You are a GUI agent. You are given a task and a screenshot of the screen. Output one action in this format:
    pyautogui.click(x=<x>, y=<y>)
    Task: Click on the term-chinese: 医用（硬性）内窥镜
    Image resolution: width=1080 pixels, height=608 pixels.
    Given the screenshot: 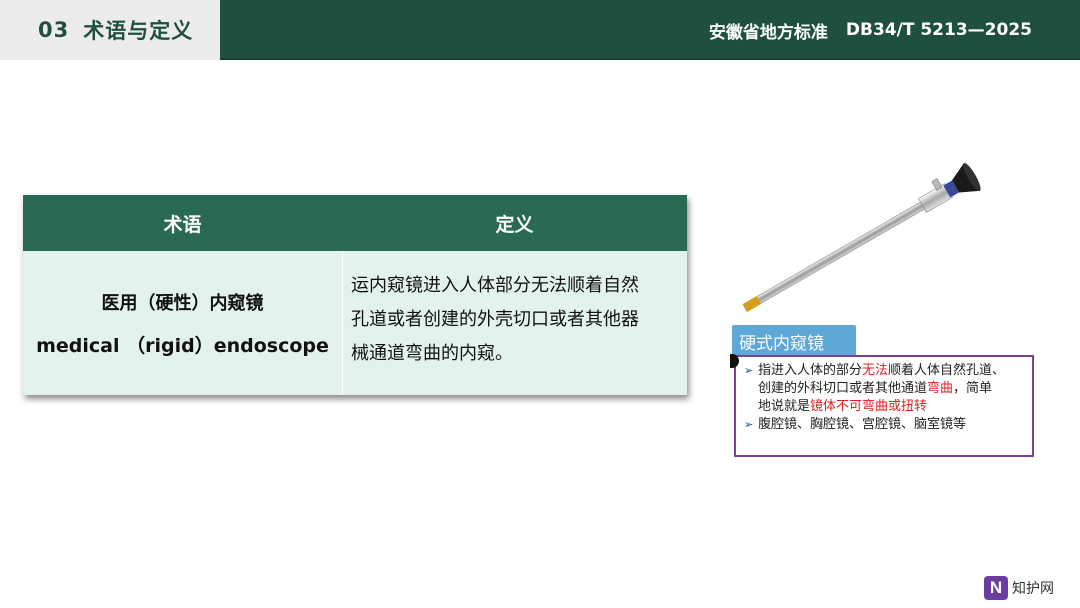 What is the action you would take?
    pyautogui.click(x=182, y=303)
    